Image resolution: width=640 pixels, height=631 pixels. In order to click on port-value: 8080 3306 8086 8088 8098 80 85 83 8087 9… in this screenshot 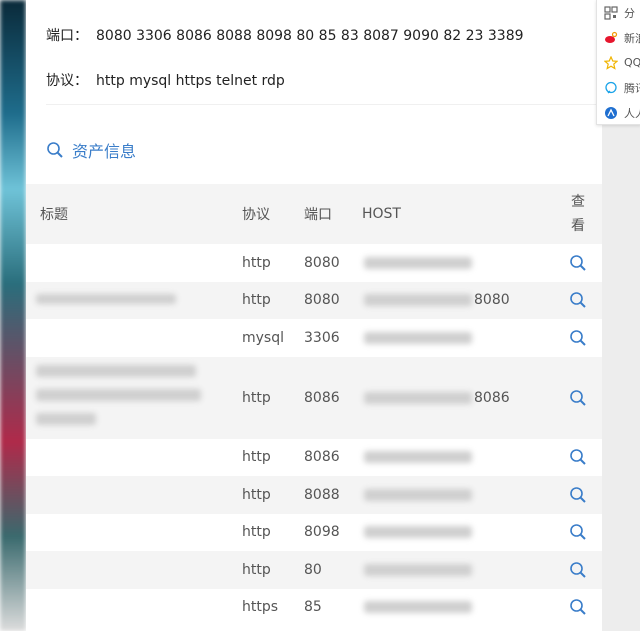, I will do `click(310, 36)`.